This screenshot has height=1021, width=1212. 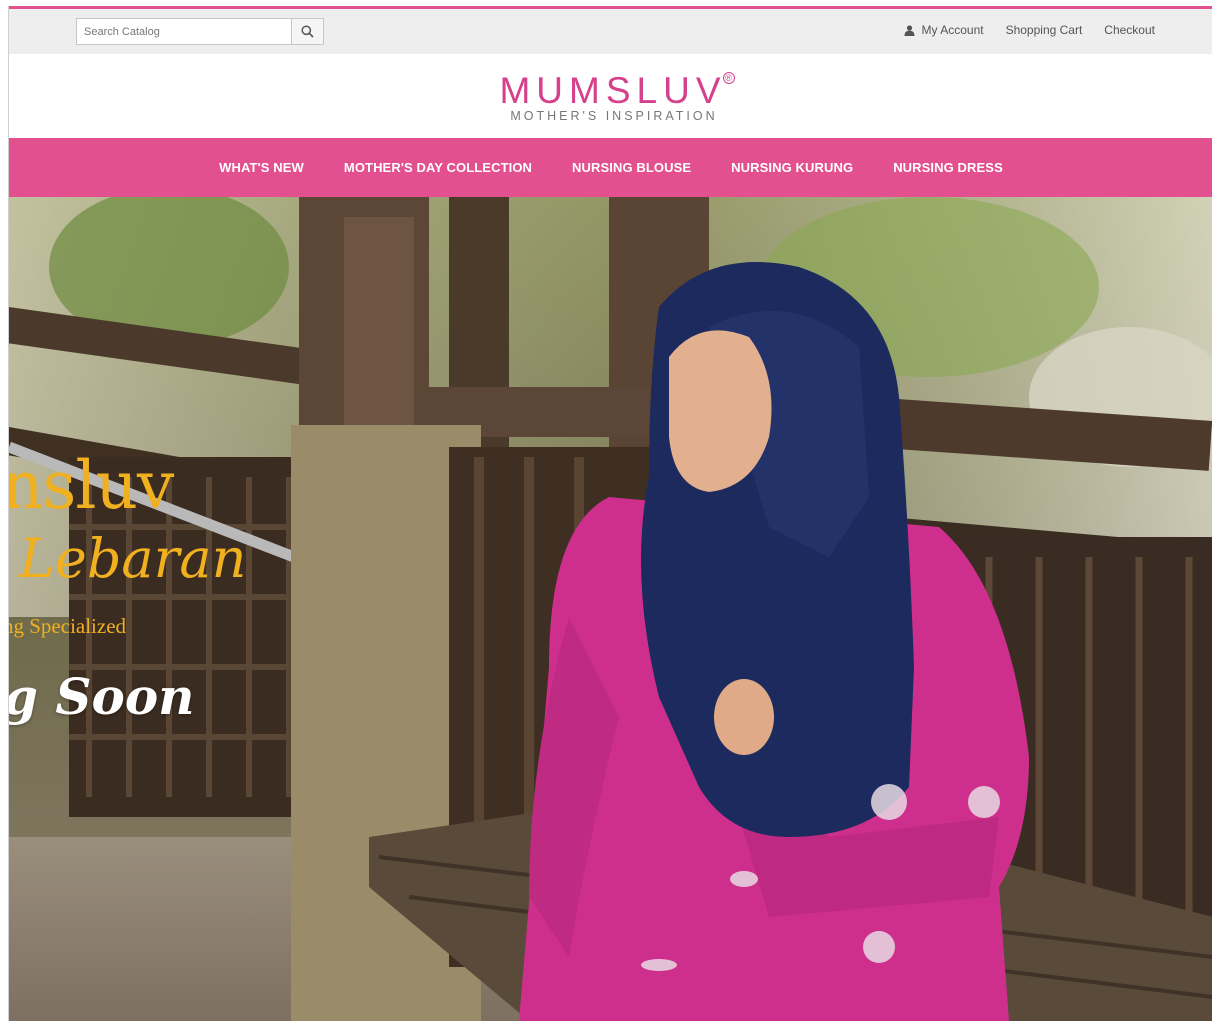 What do you see at coordinates (261, 167) in the screenshot?
I see `nav-whats-new: WHAT'S NEW` at bounding box center [261, 167].